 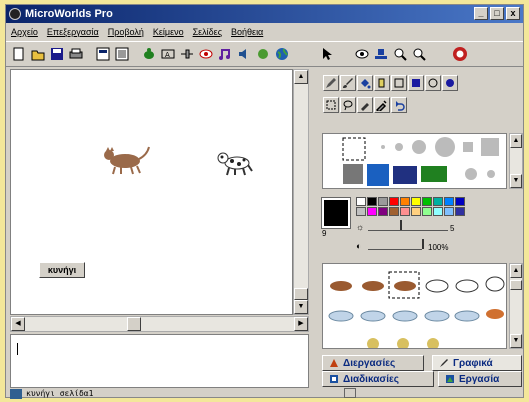 What do you see at coordinates (187, 54) in the screenshot?
I see `slider-tool-icon` at bounding box center [187, 54].